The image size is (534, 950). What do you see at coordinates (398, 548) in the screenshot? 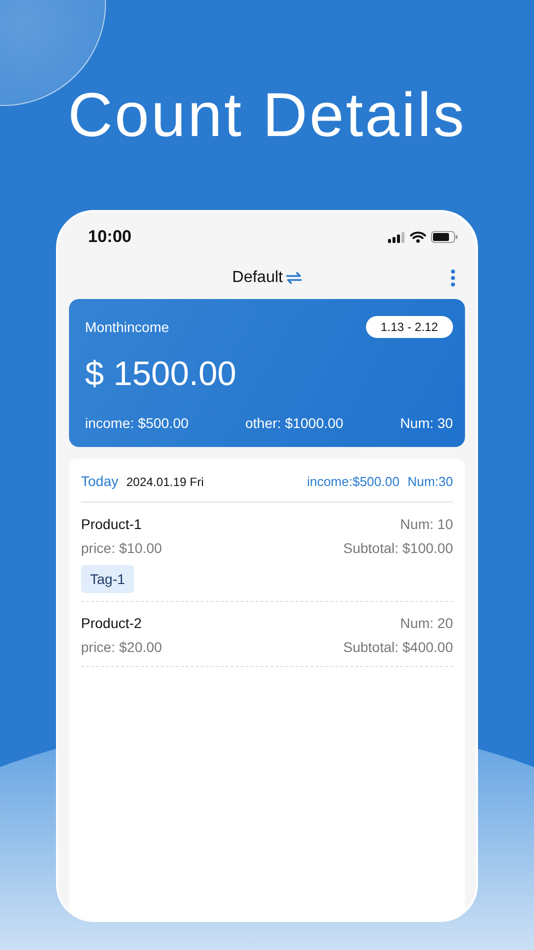
I see `product-subtotal: Subtotal: $100.00` at bounding box center [398, 548].